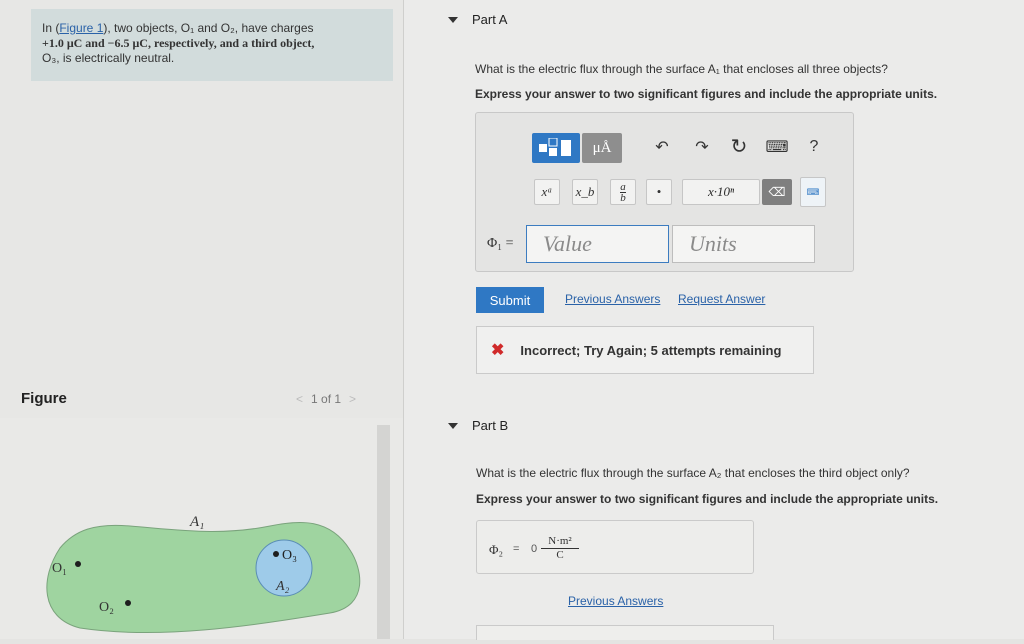 The height and width of the screenshot is (644, 1024). I want to click on object-o3-dot, so click(276, 554).